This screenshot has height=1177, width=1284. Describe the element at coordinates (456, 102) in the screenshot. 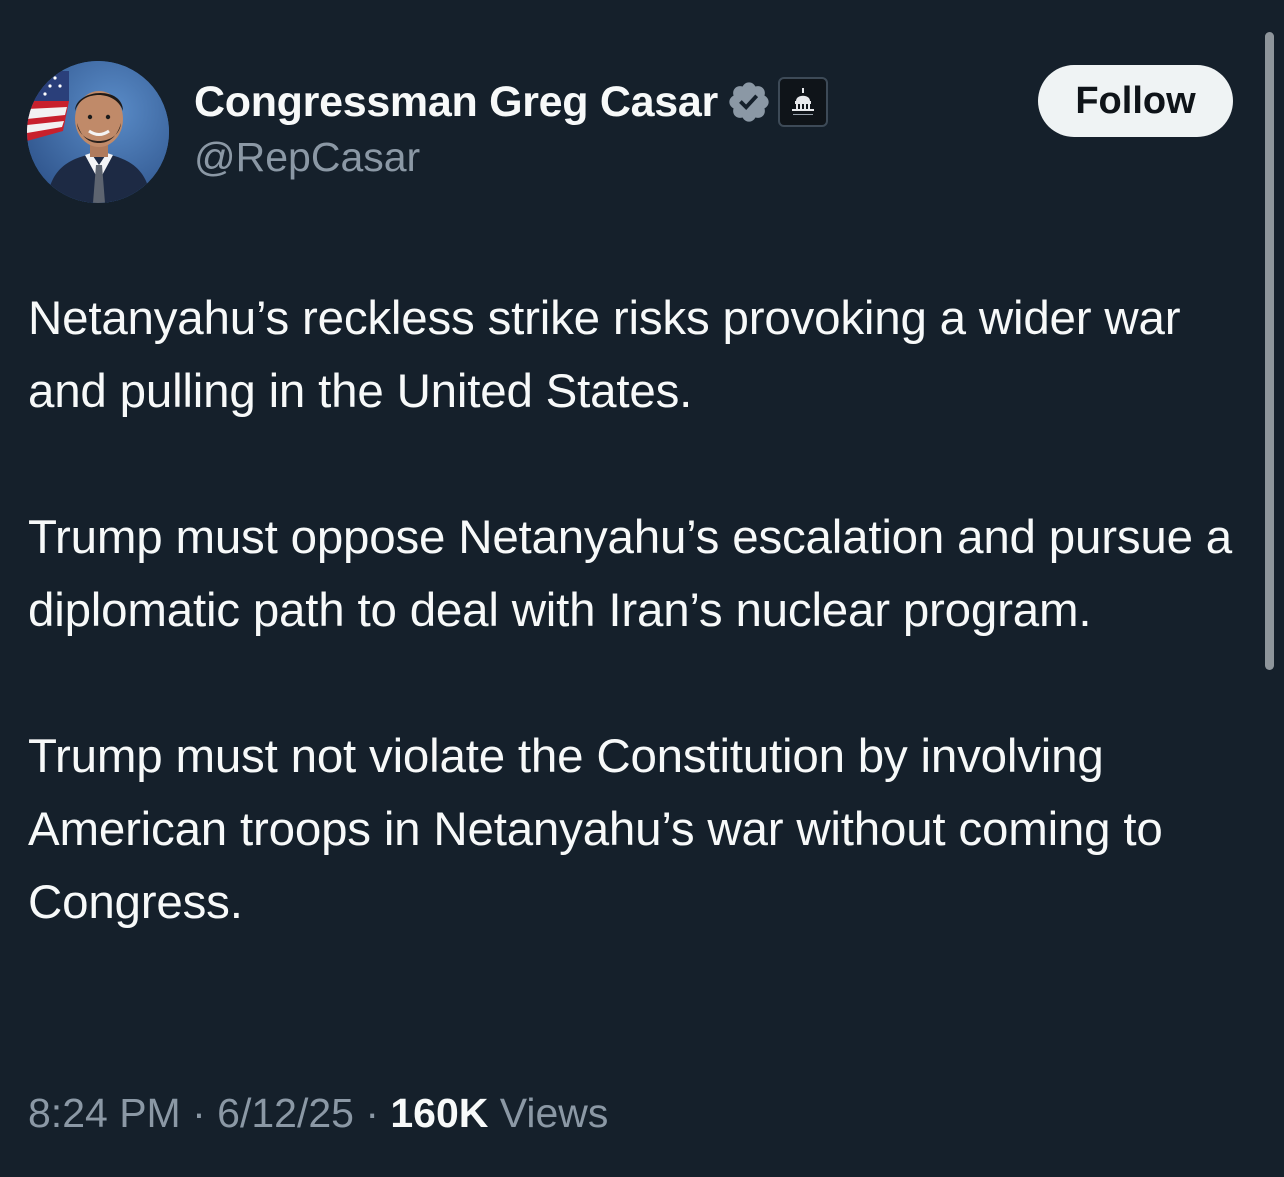

I see `display-name: Congressman Greg Casar` at that location.